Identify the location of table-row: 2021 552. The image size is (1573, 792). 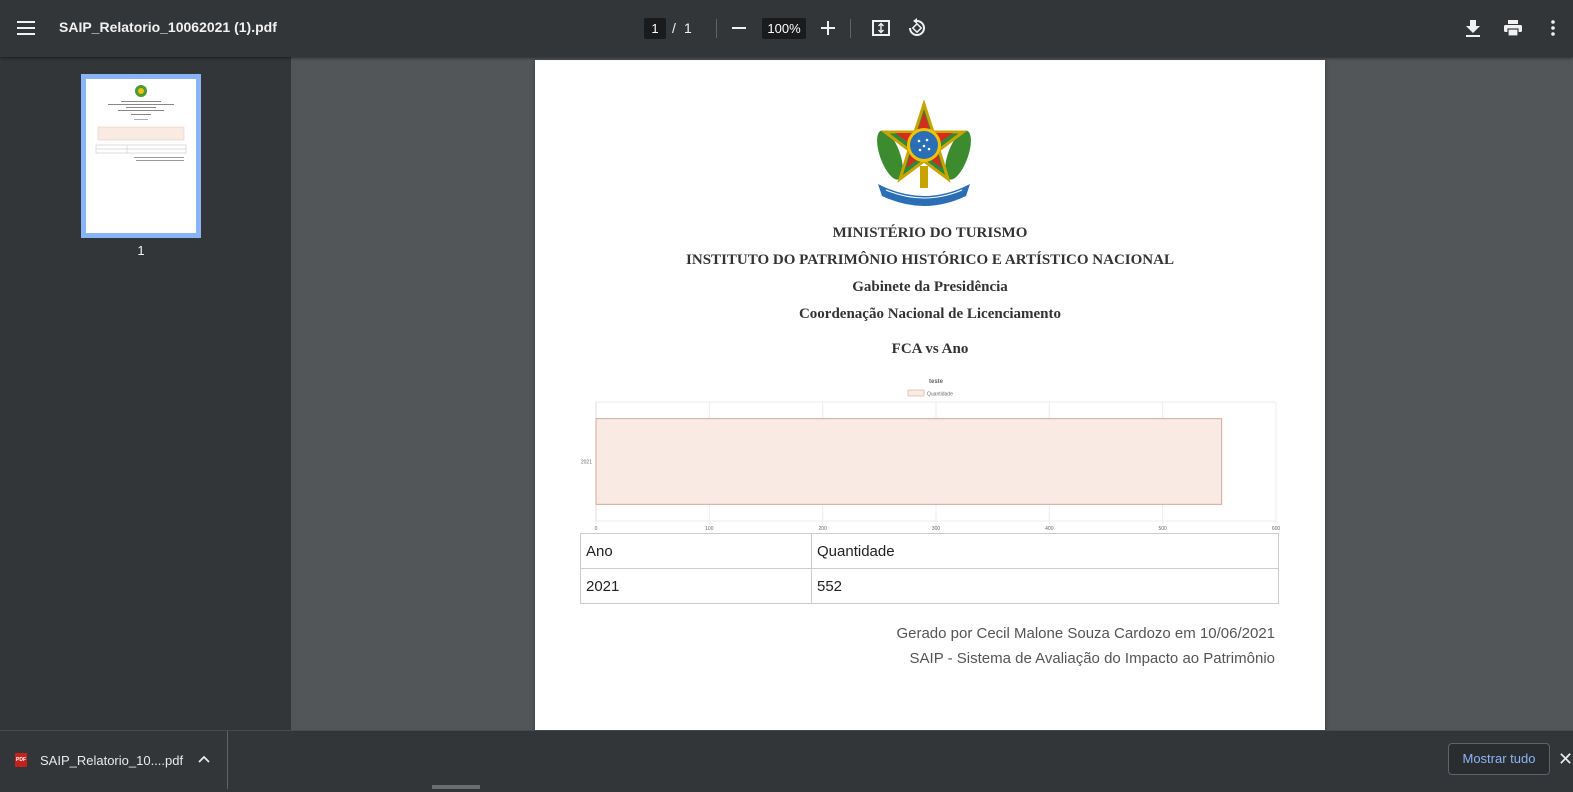
(929, 586).